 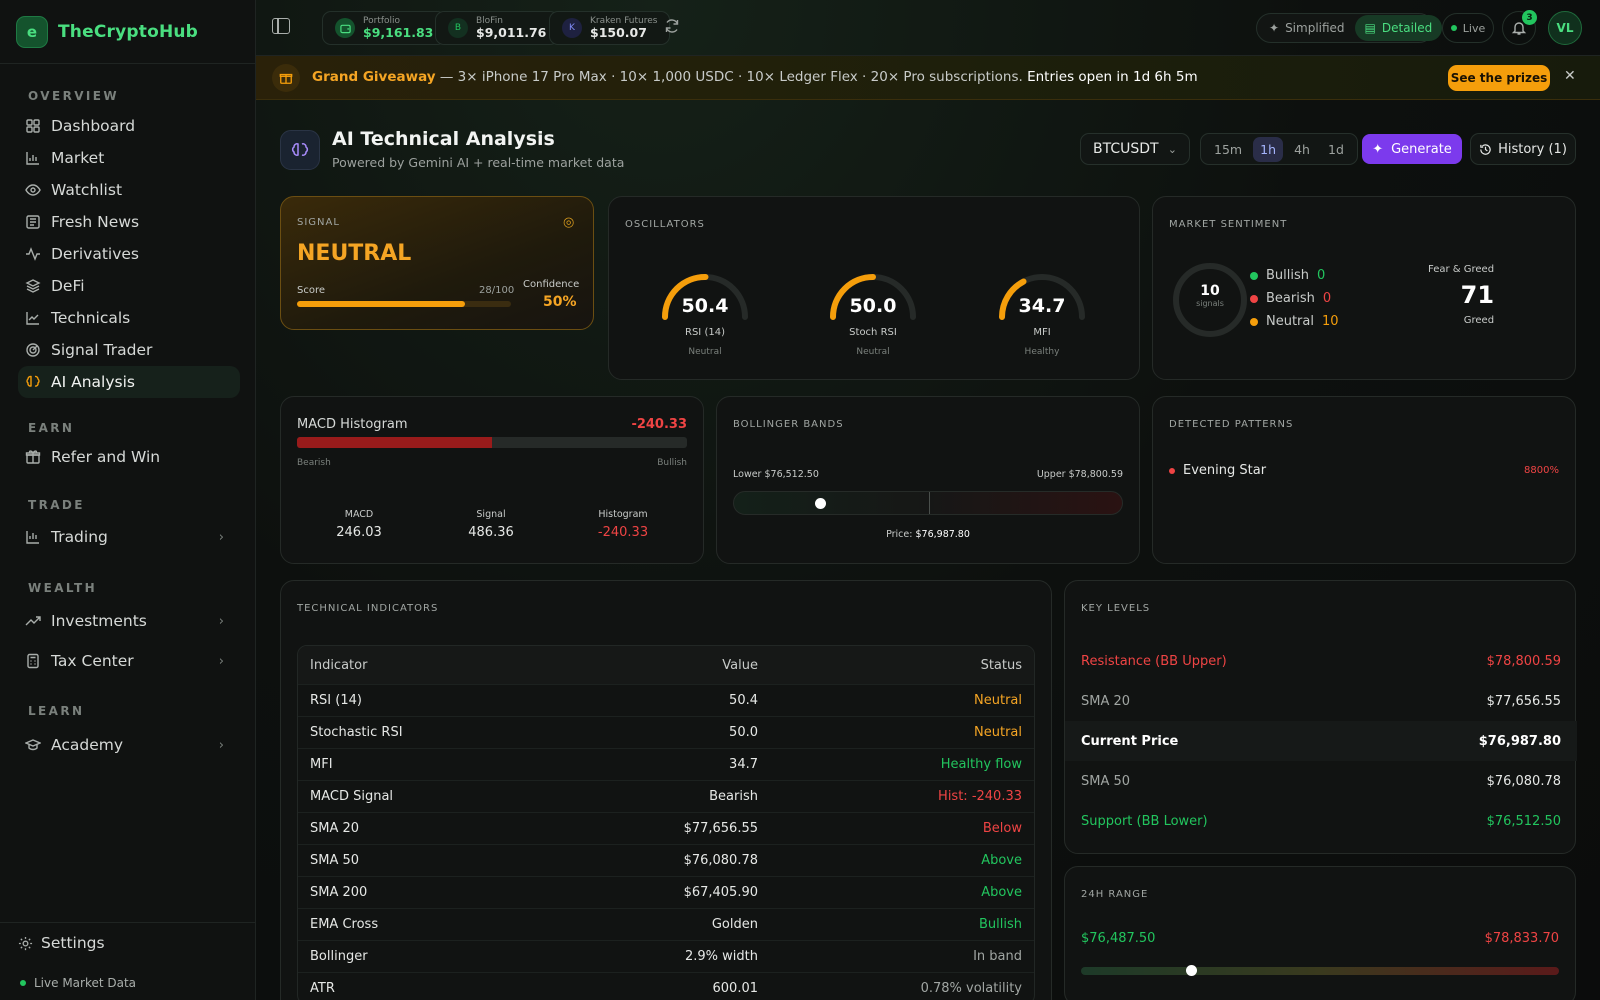 I want to click on sidebar-toggle-icon, so click(x=281, y=26).